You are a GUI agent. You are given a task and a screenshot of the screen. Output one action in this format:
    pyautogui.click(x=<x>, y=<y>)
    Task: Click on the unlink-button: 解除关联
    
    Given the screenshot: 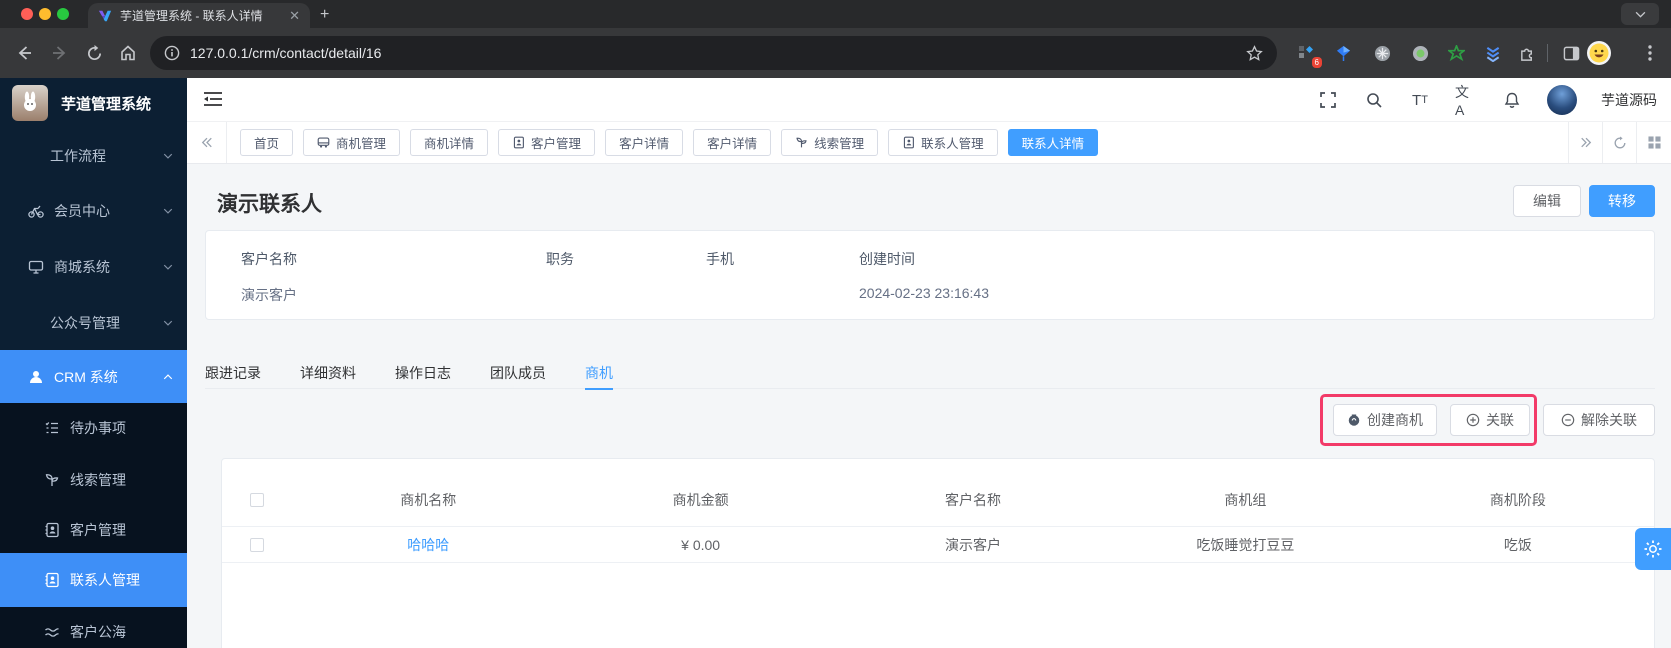 What is the action you would take?
    pyautogui.click(x=1599, y=420)
    